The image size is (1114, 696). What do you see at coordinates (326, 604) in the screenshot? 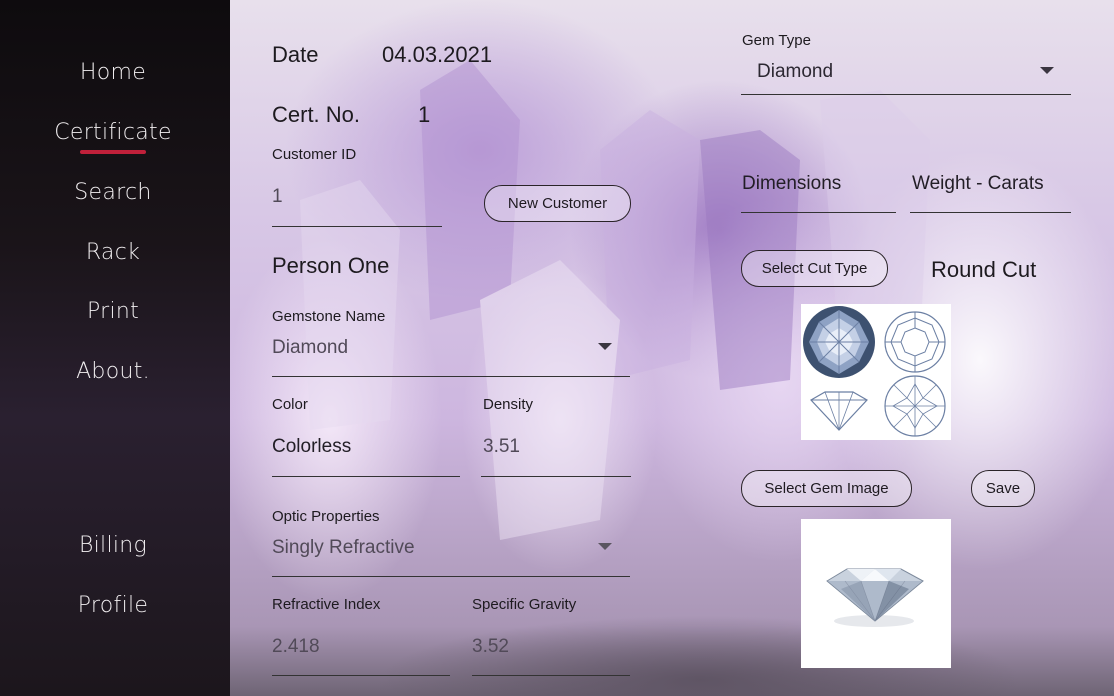
I see `refractive-index-label: Refractive Index` at bounding box center [326, 604].